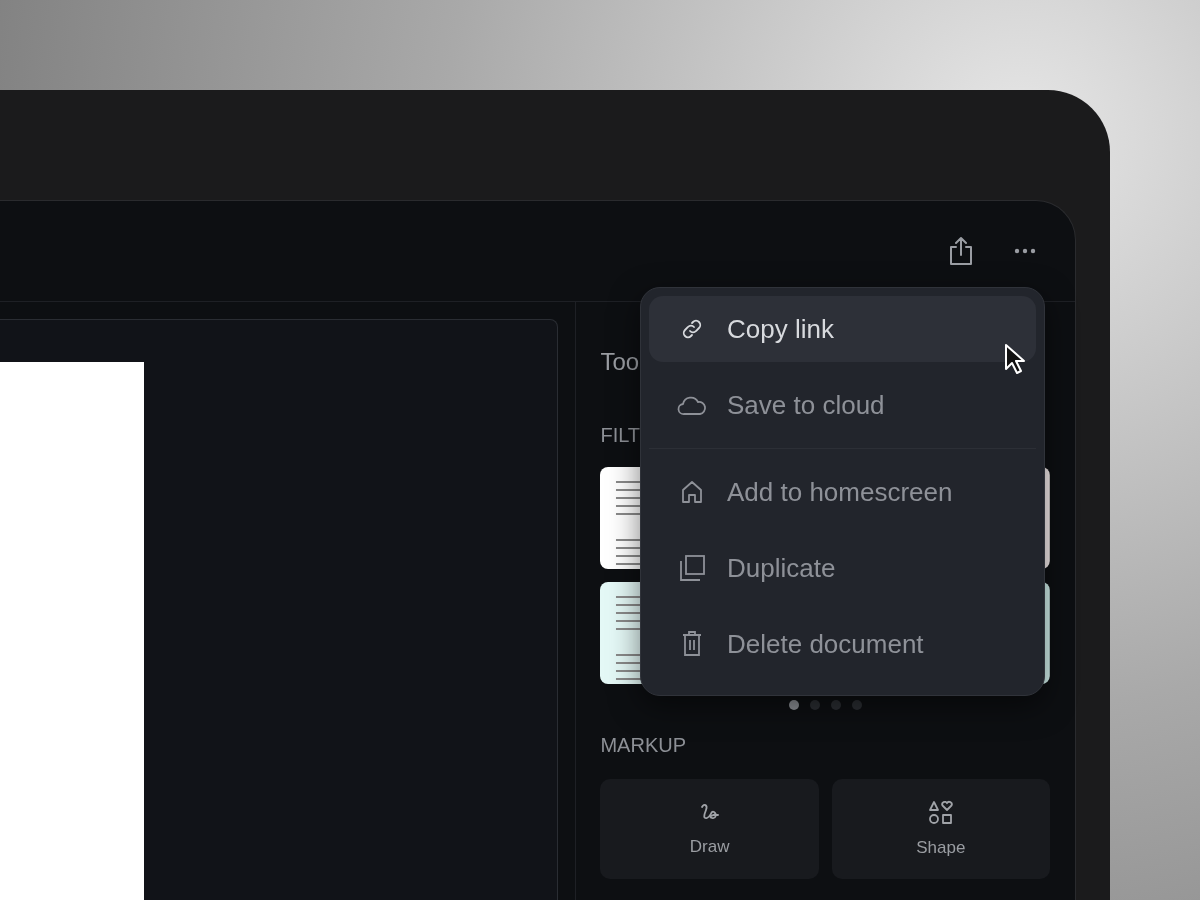 This screenshot has width=1200, height=900. What do you see at coordinates (961, 251) in the screenshot?
I see `share-icon` at bounding box center [961, 251].